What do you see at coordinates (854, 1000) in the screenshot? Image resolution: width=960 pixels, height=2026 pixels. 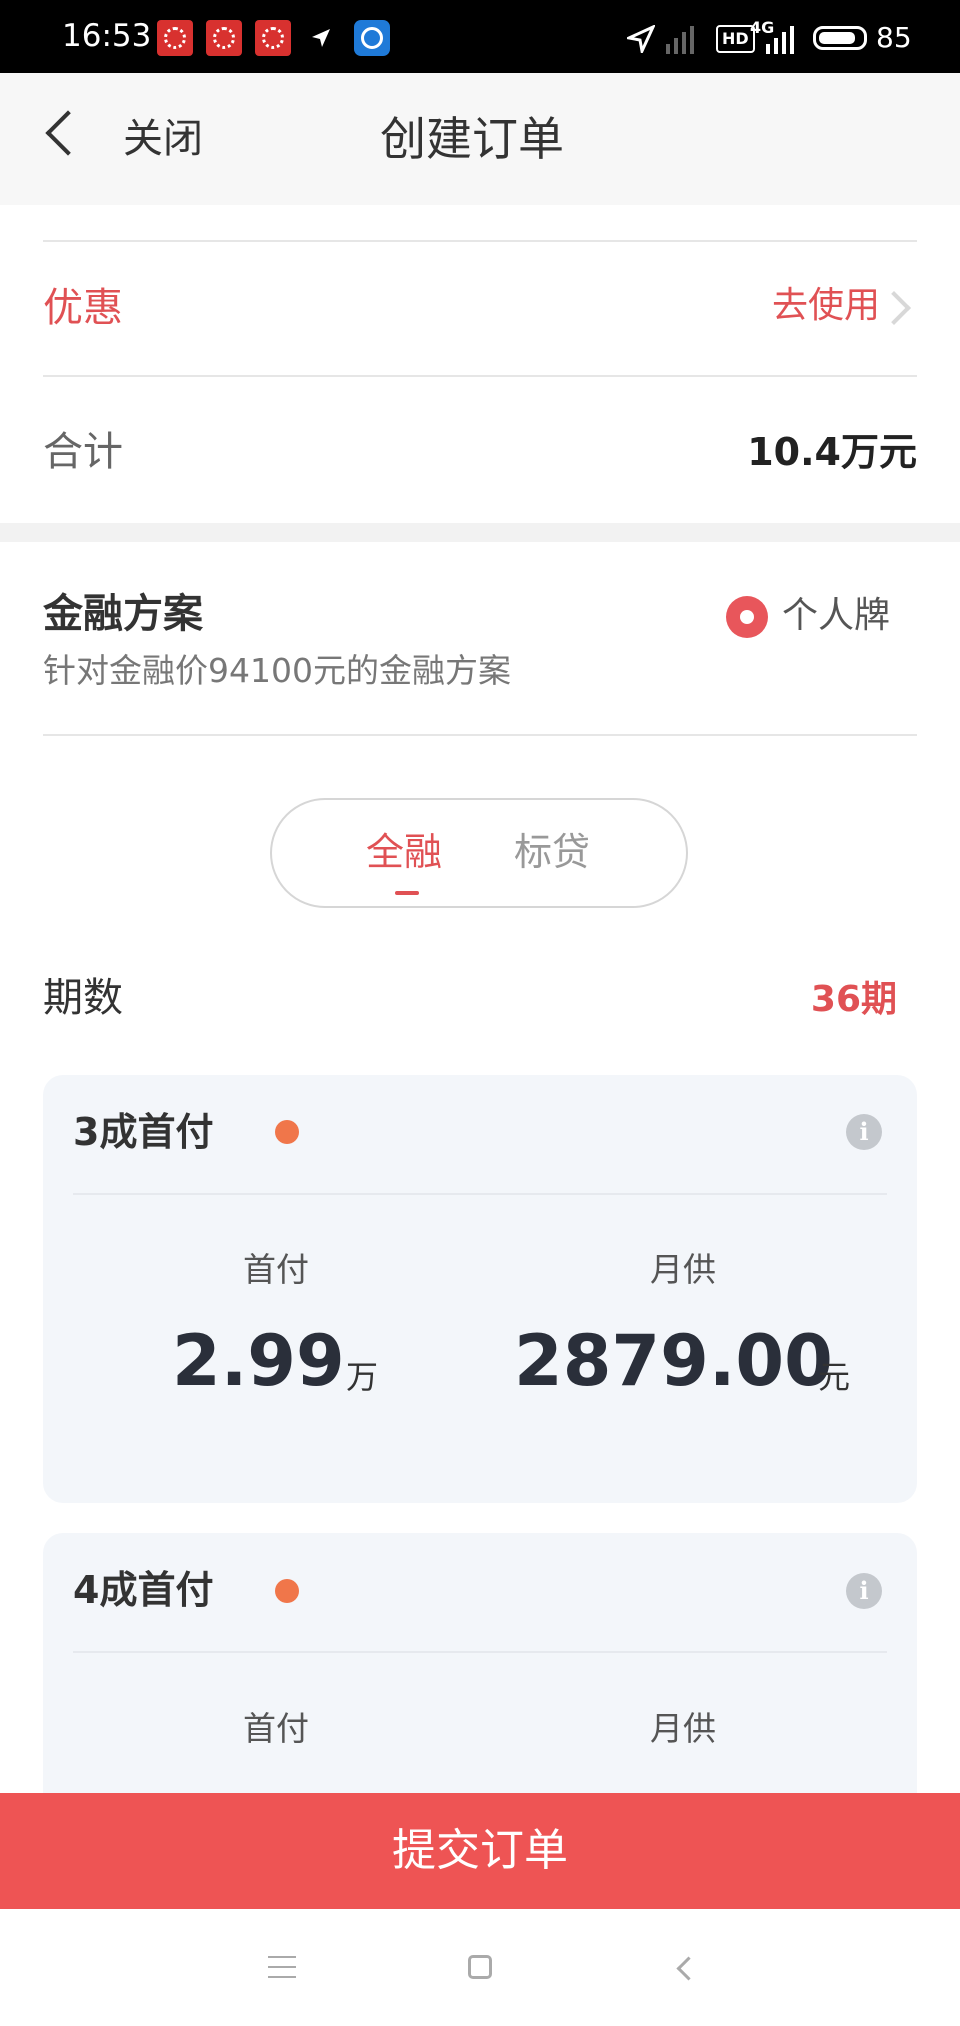 I see `term-value: 36期` at bounding box center [854, 1000].